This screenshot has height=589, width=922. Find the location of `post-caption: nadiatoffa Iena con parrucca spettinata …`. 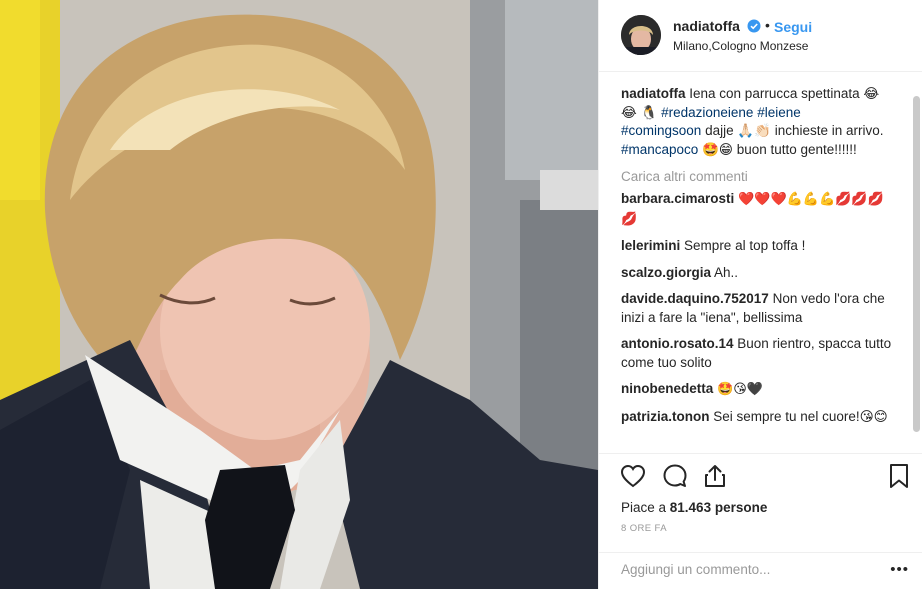

post-caption: nadiatoffa Iena con parrucca spettinata … is located at coordinates (757, 122).